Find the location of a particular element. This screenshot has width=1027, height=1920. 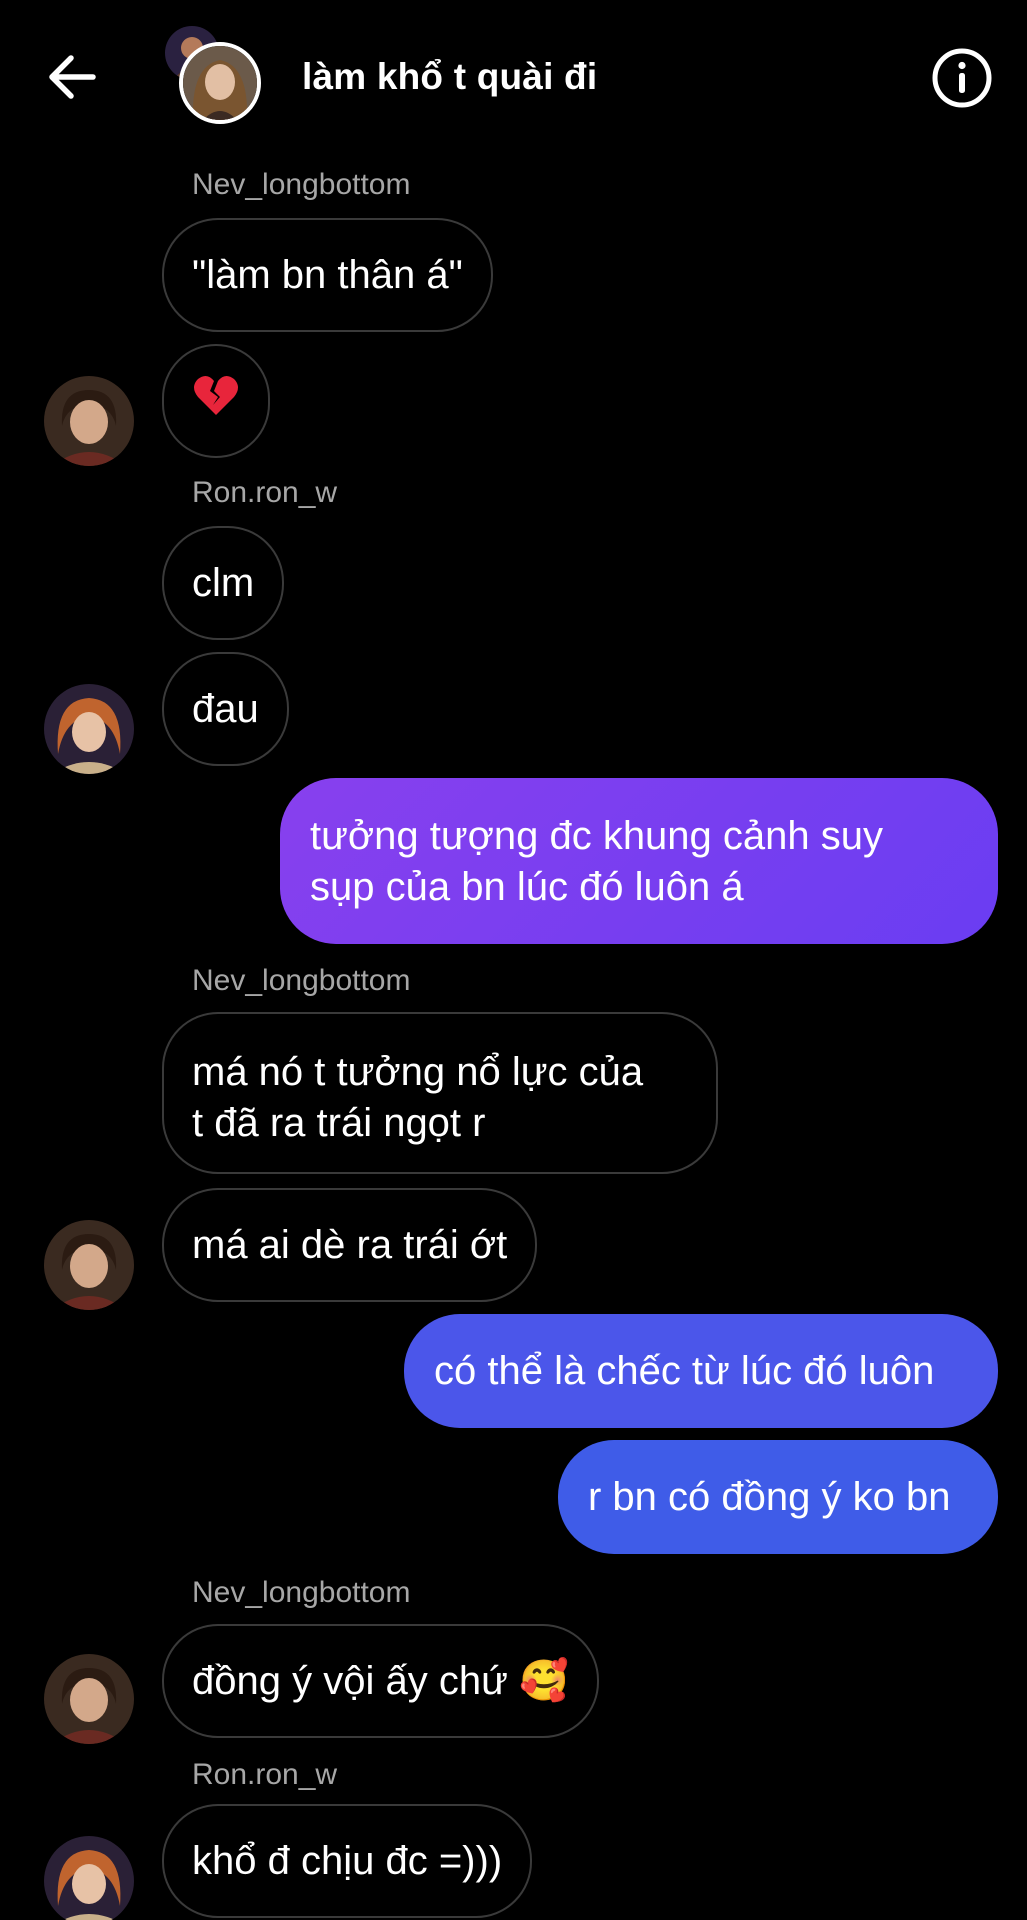

incoming-message is located at coordinates (216, 401).